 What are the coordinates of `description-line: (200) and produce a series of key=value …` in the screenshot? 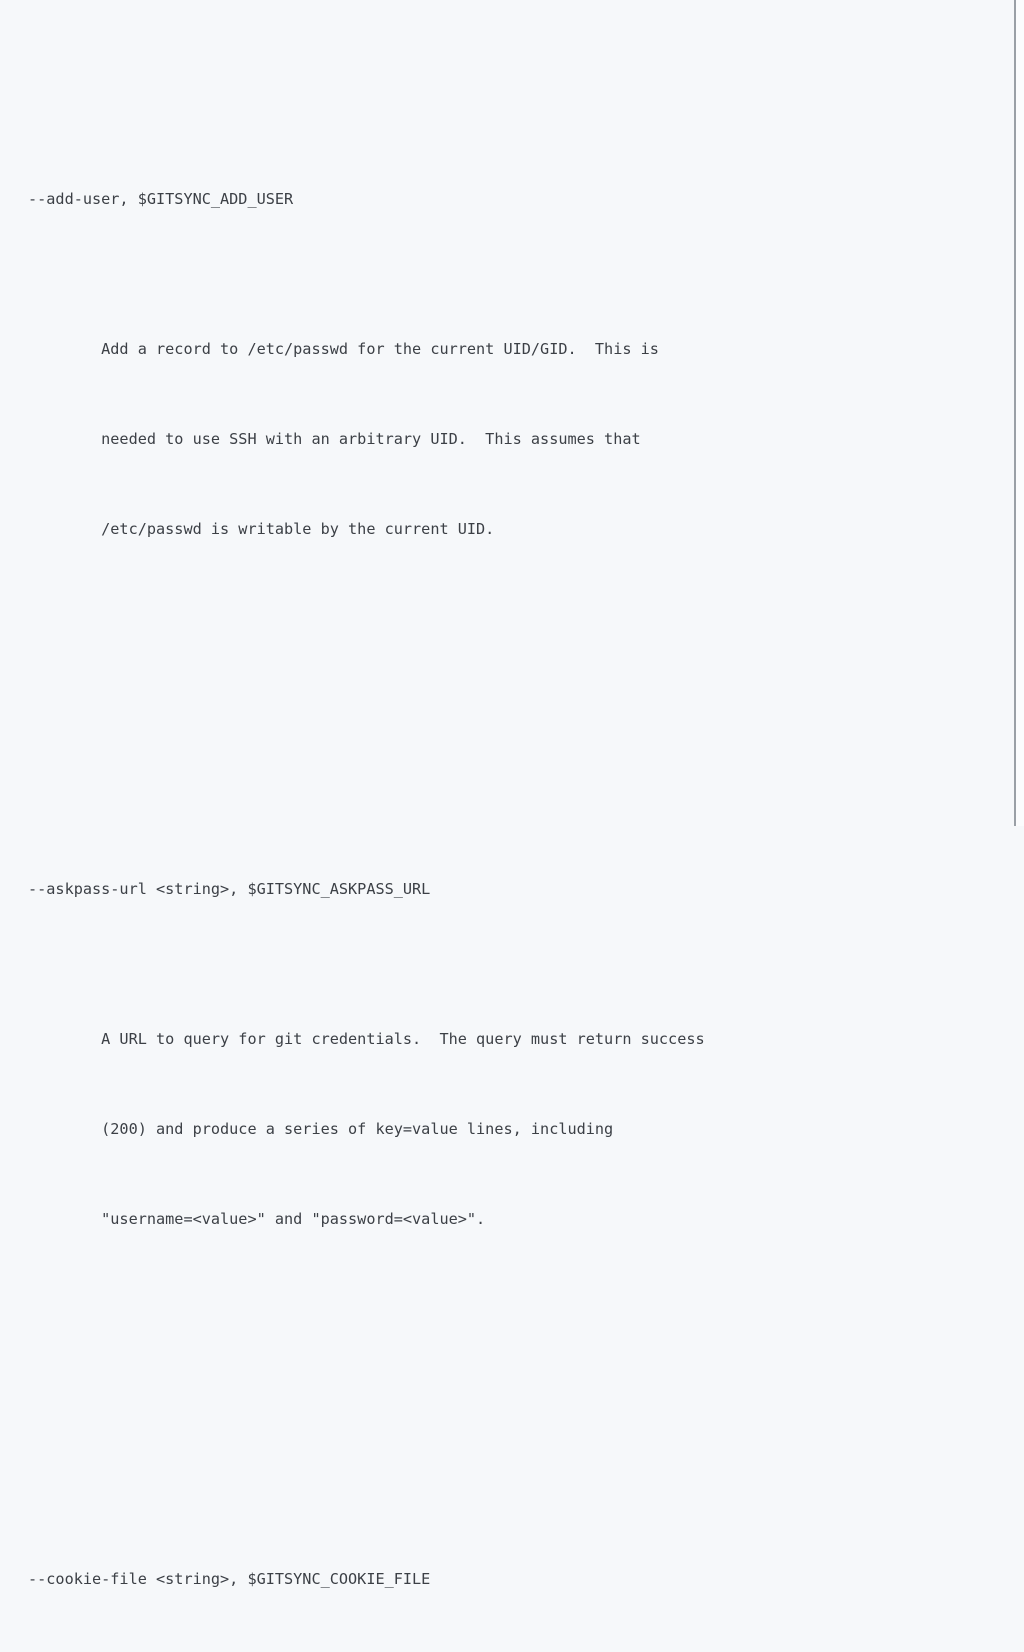 It's located at (321, 1129).